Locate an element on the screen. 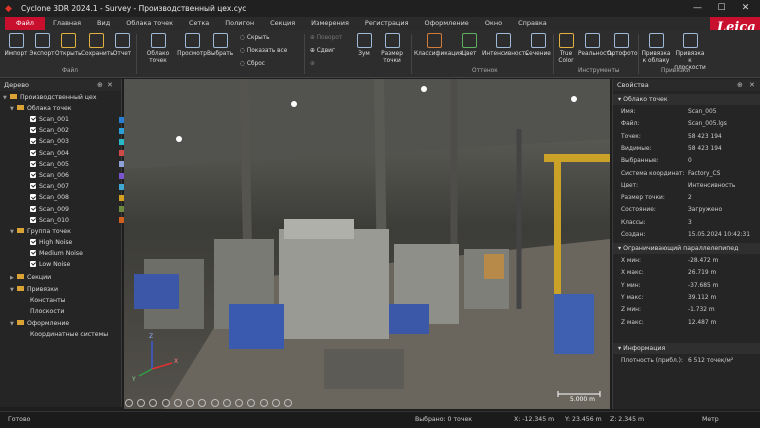 The height and width of the screenshot is (428, 760). menu-mesh: Сетка is located at coordinates (199, 23).